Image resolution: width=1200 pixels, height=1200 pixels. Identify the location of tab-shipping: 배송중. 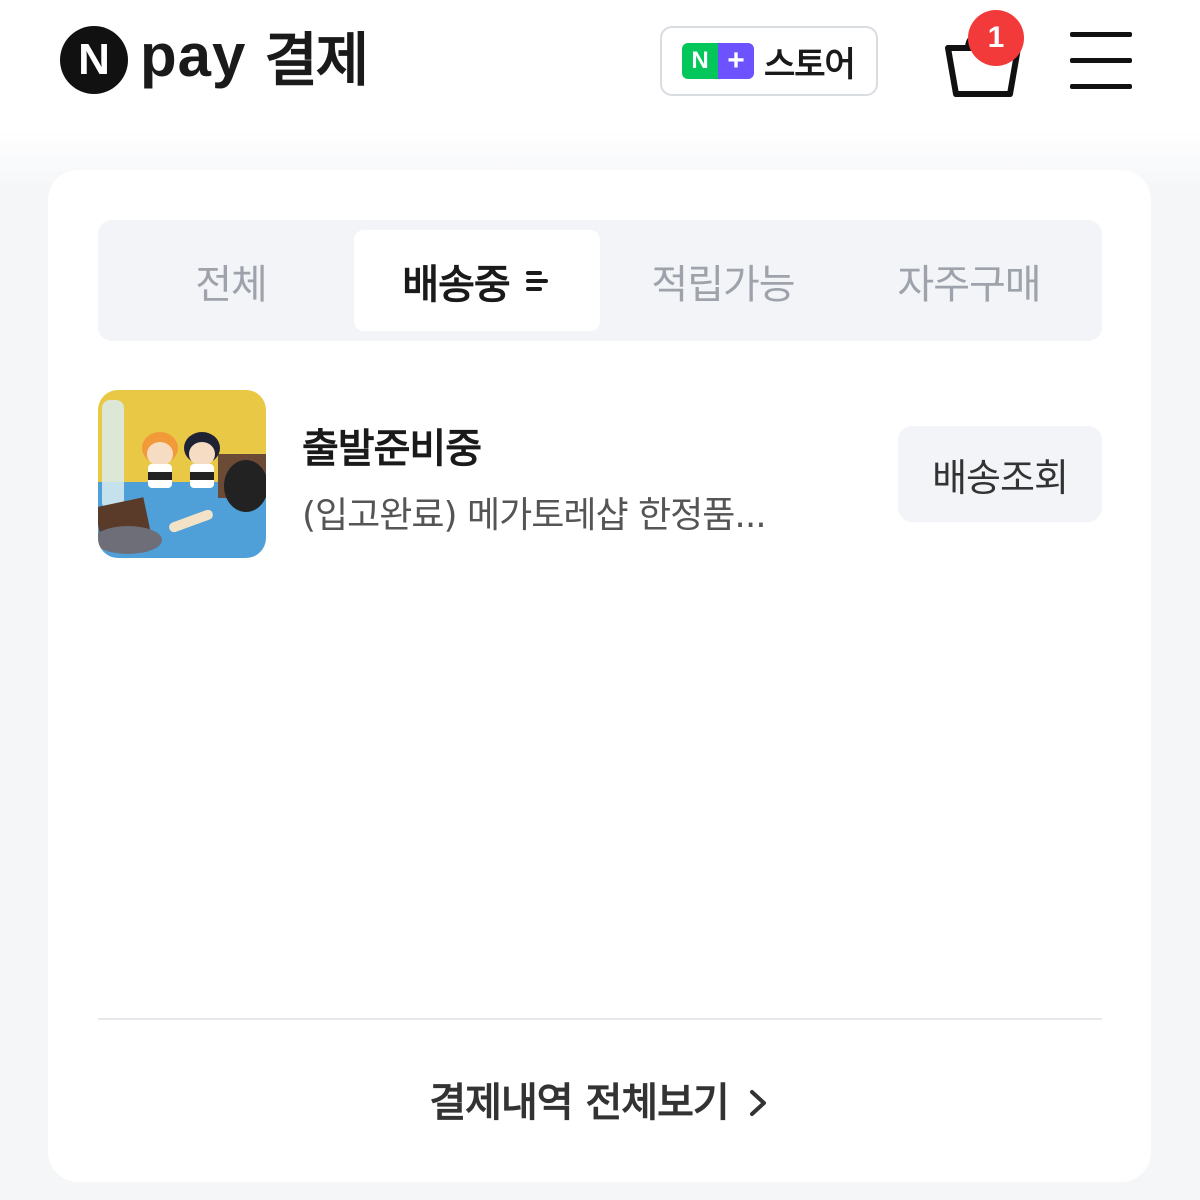
(477, 280).